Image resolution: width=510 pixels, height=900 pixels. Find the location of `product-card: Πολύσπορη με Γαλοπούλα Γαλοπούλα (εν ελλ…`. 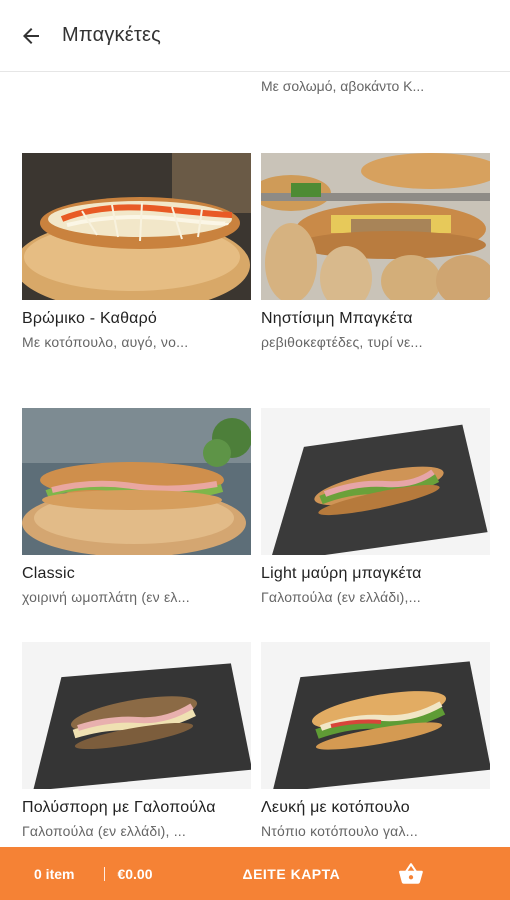

product-card: Πολύσπορη με Γαλοπούλα Γαλοπούλα (εν ελλ… is located at coordinates (136, 740).